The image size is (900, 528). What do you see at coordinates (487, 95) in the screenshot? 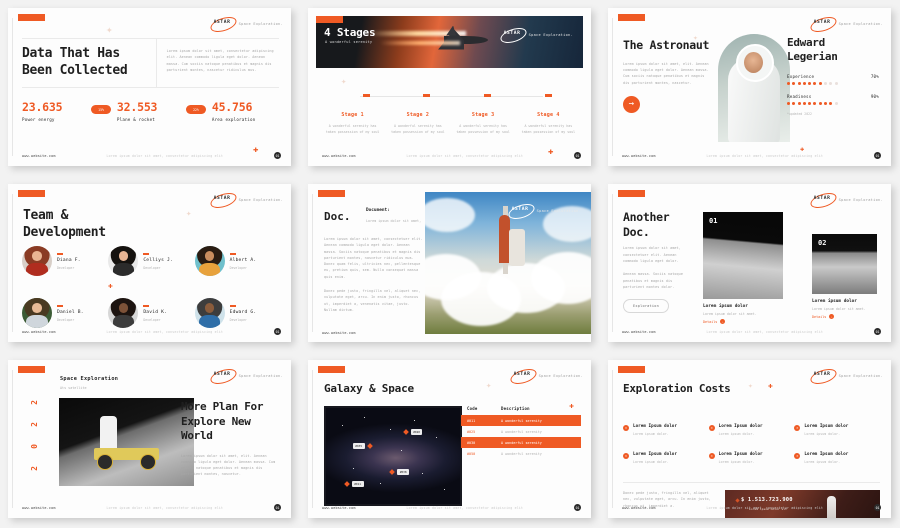
I see `timeline-marker` at bounding box center [487, 95].